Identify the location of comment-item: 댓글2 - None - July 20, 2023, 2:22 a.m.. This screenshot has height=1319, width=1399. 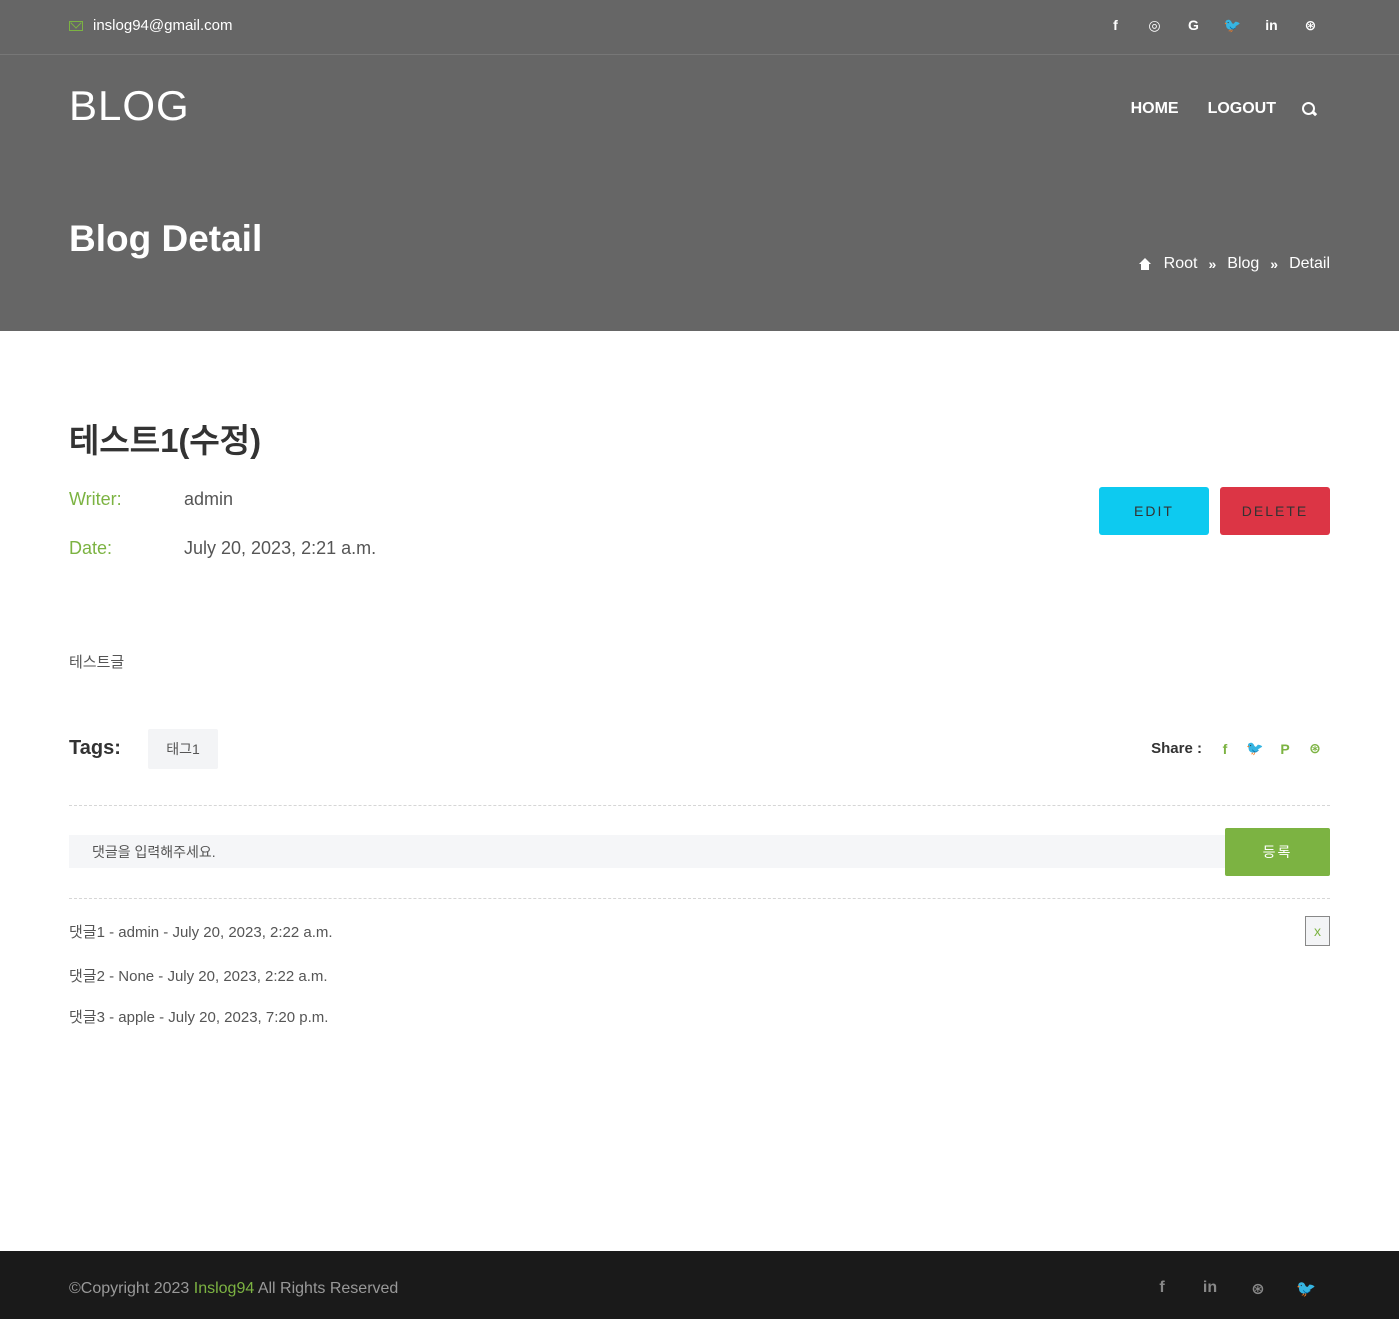
(198, 976).